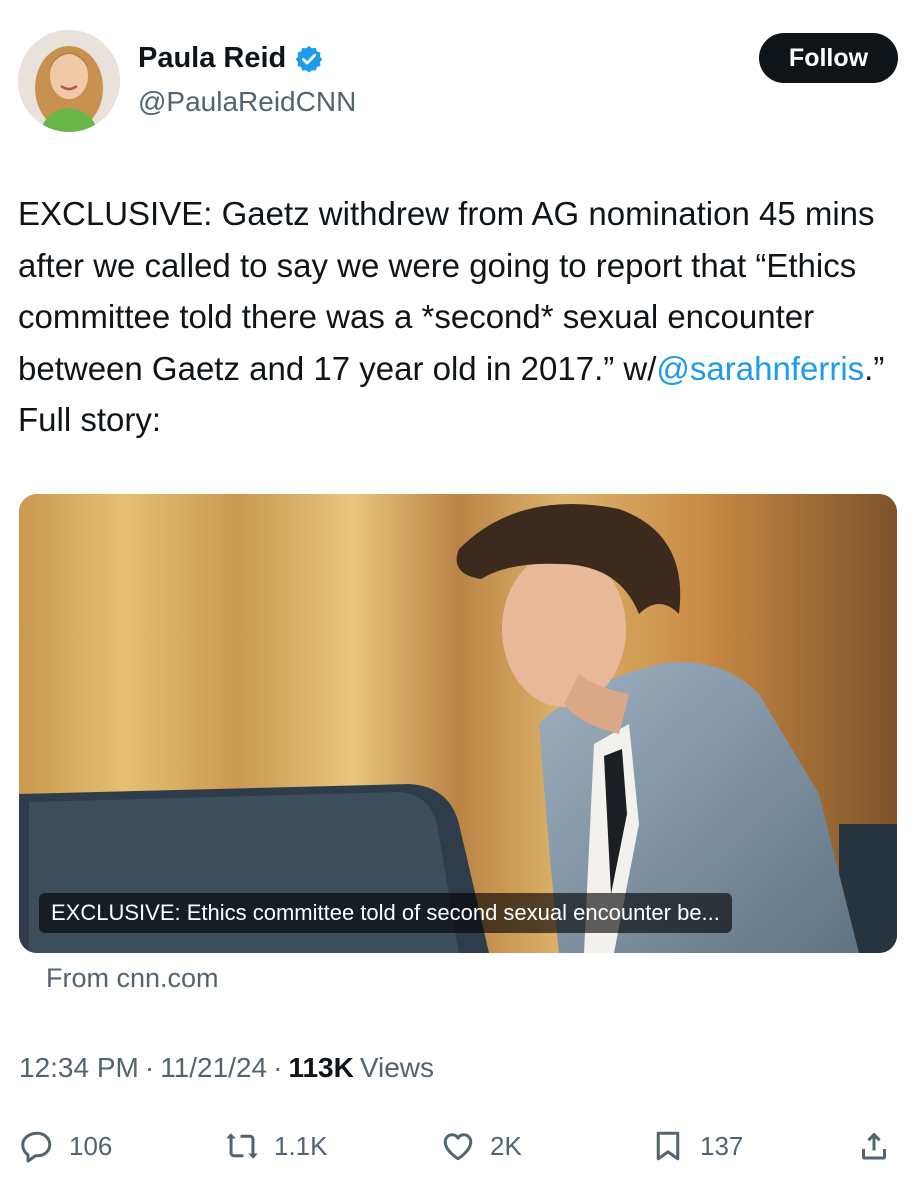 The image size is (916, 1200). What do you see at coordinates (696, 1146) in the screenshot?
I see `bookmark-button: 137` at bounding box center [696, 1146].